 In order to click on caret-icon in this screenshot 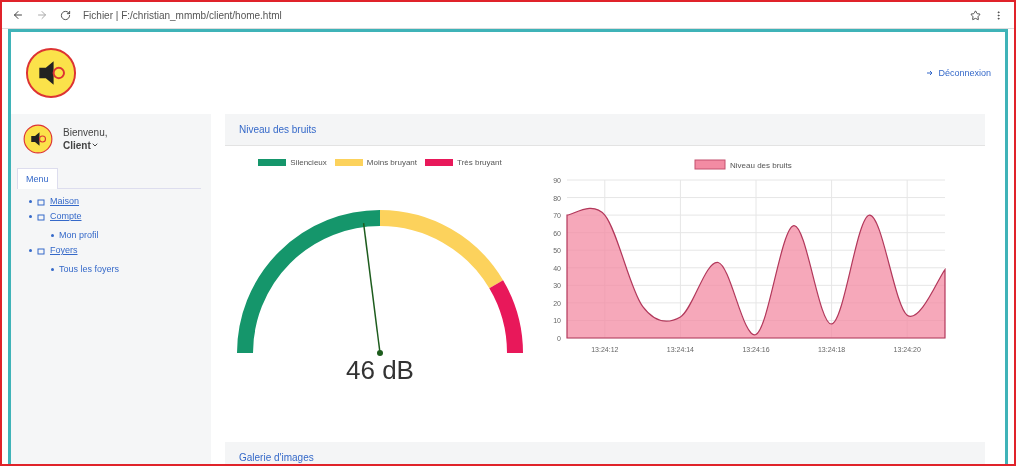, I will do `click(94, 145)`.